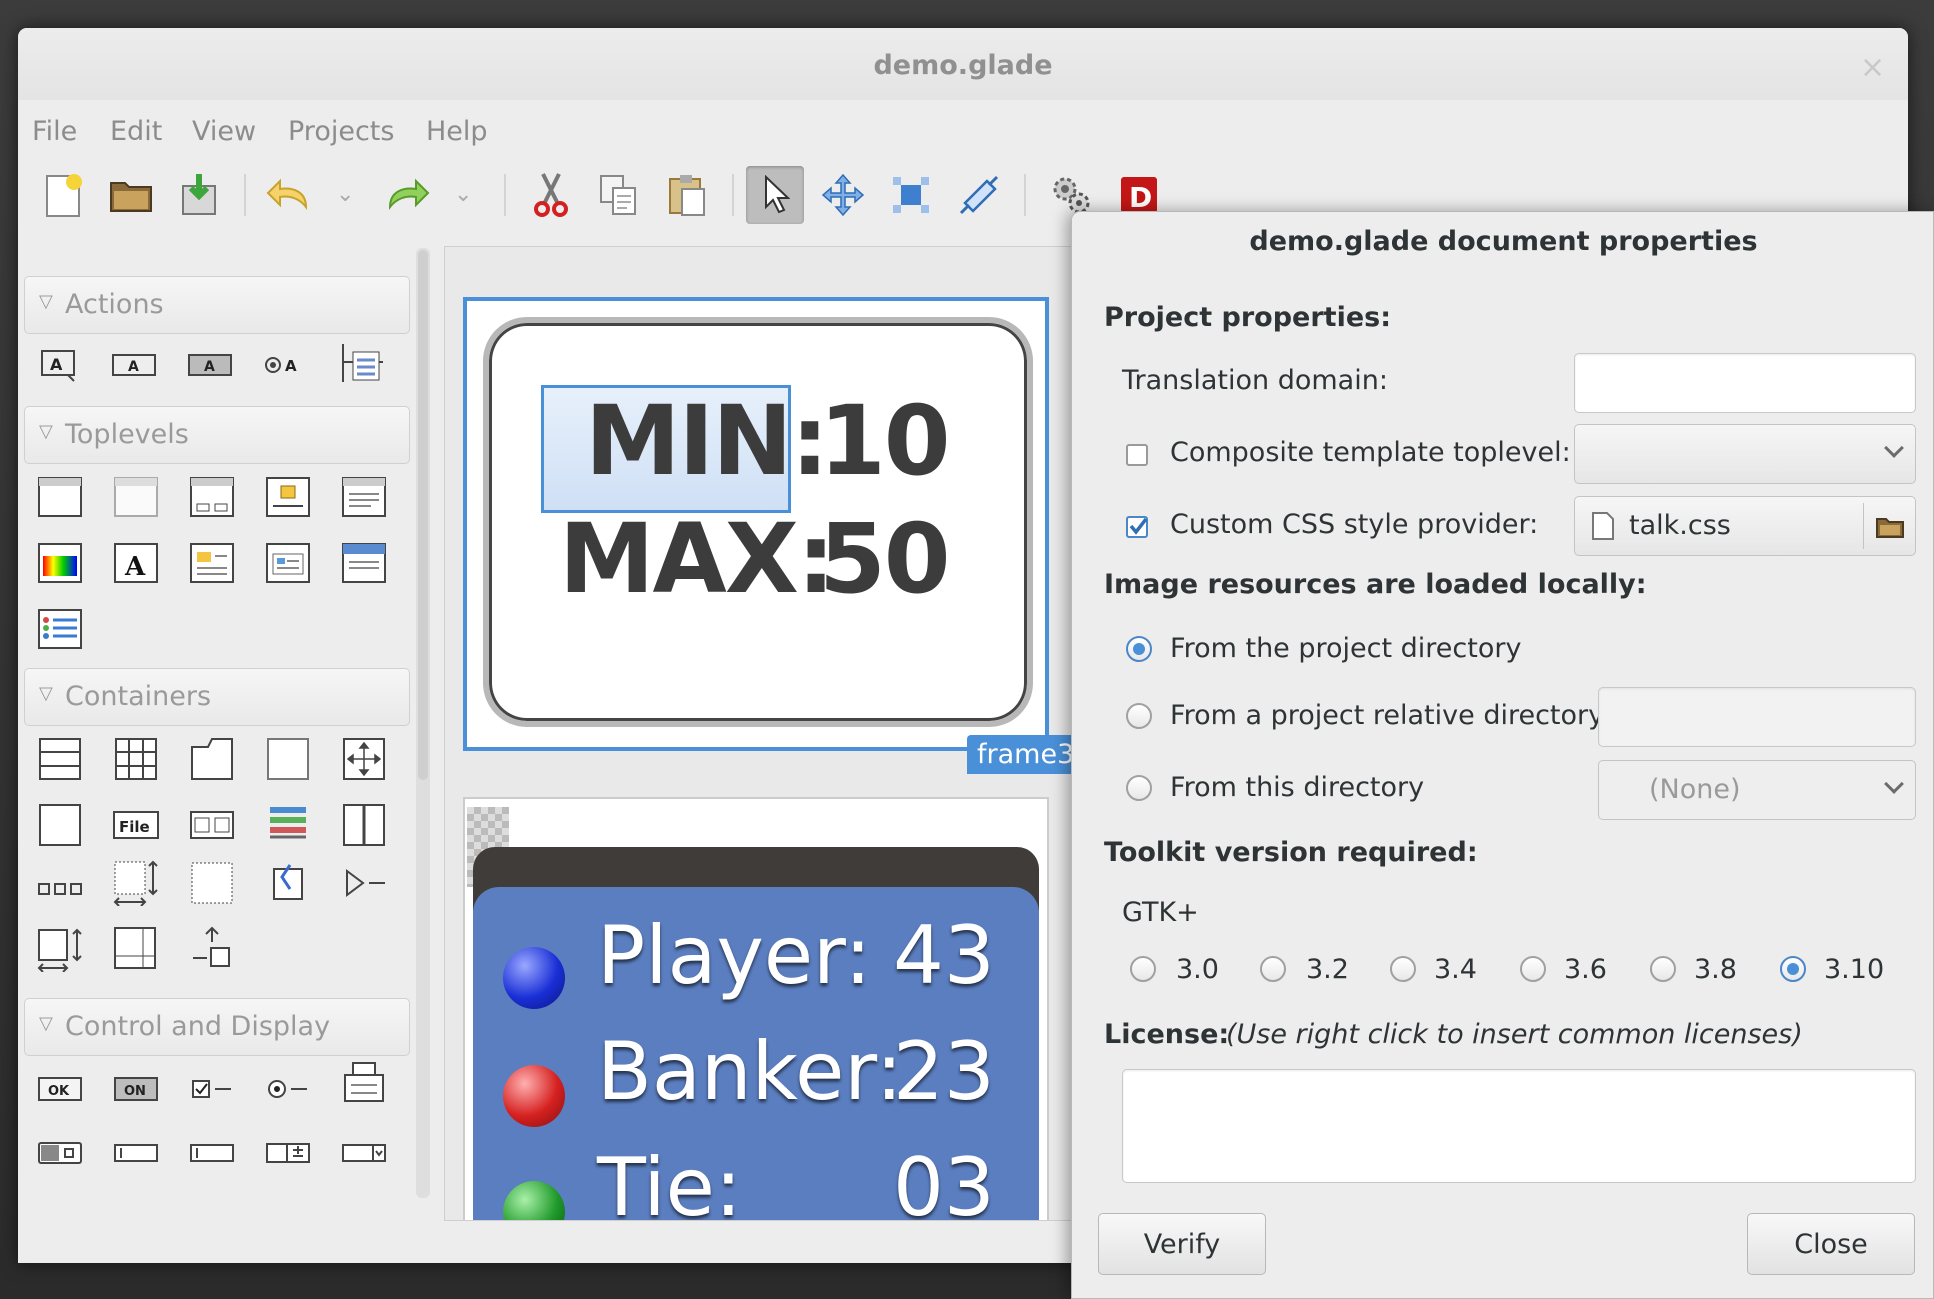  I want to click on grid-container-icon, so click(136, 759).